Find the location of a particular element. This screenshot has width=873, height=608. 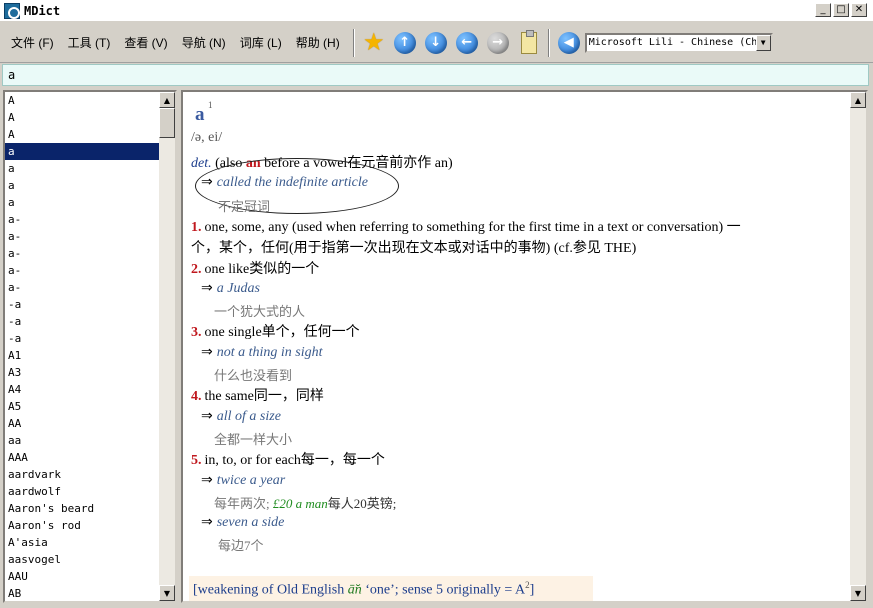

sense-number: 3. is located at coordinates (196, 332).